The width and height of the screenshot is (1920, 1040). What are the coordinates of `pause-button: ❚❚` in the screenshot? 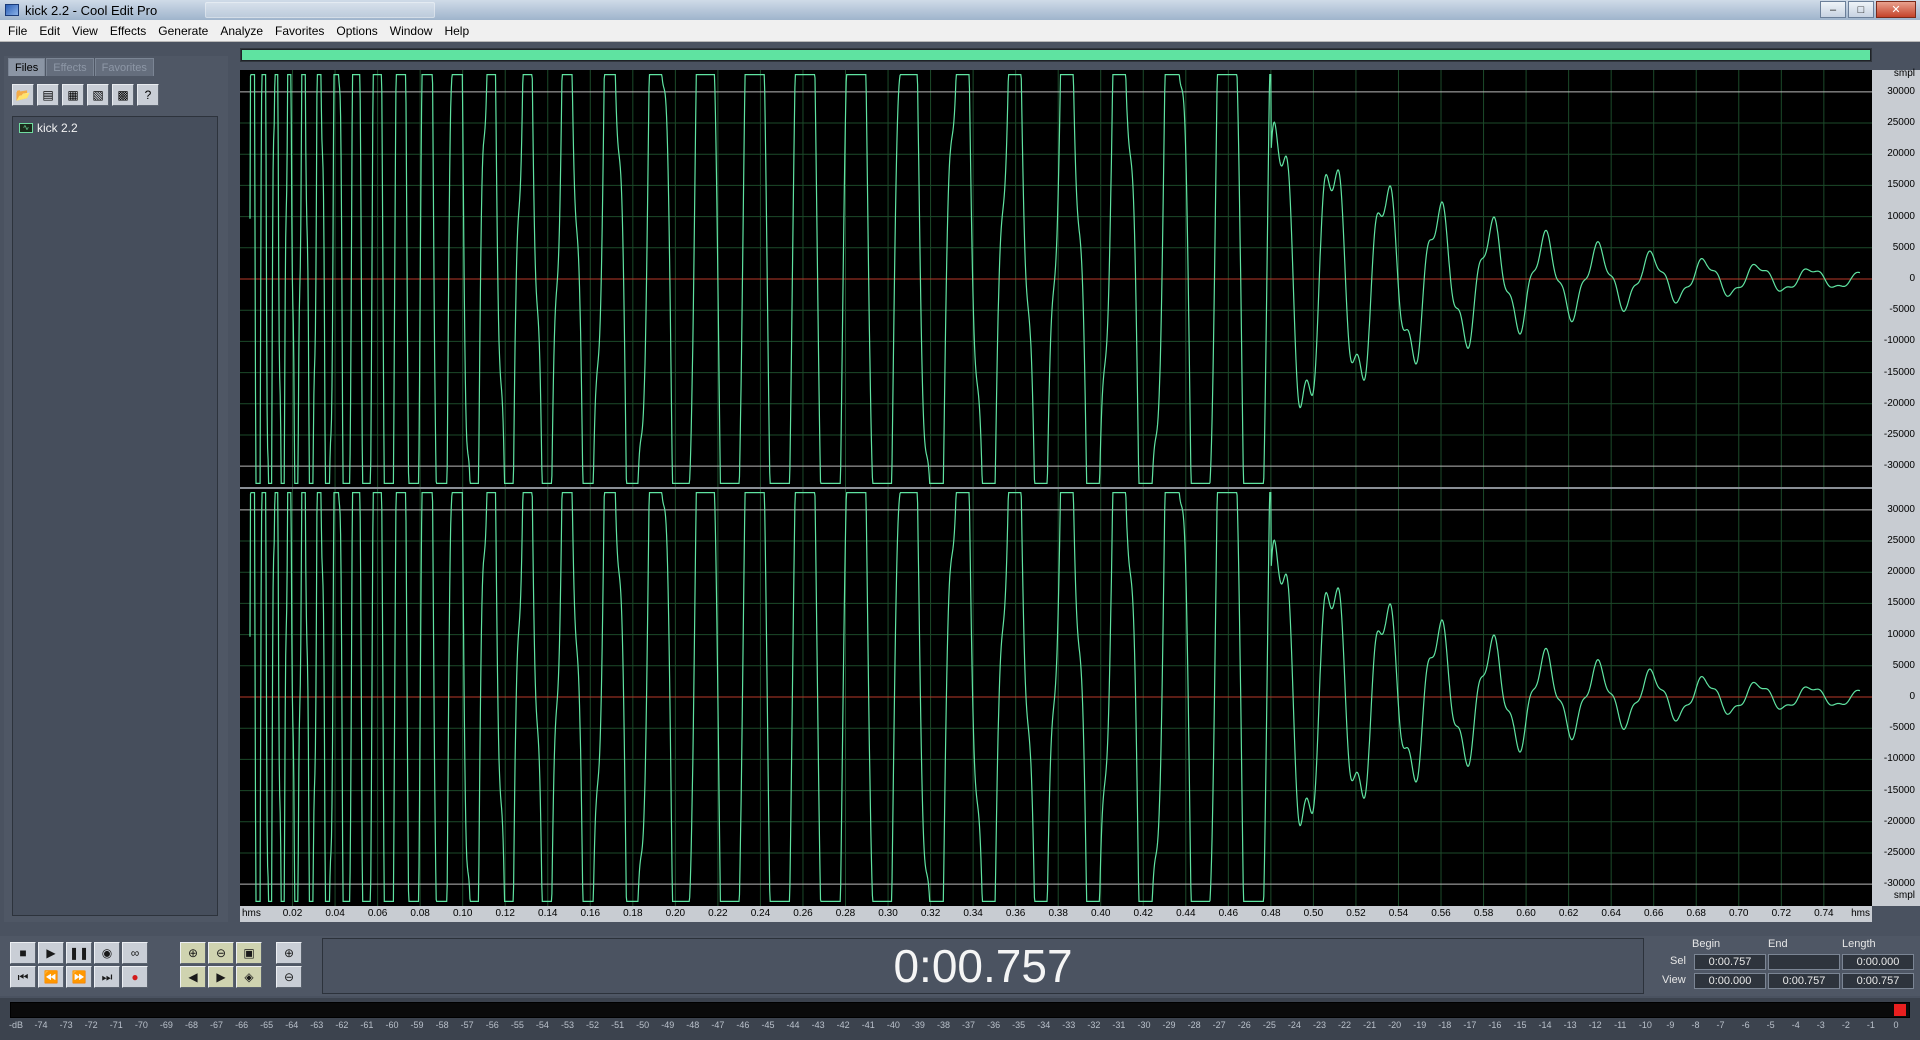 It's located at (79, 953).